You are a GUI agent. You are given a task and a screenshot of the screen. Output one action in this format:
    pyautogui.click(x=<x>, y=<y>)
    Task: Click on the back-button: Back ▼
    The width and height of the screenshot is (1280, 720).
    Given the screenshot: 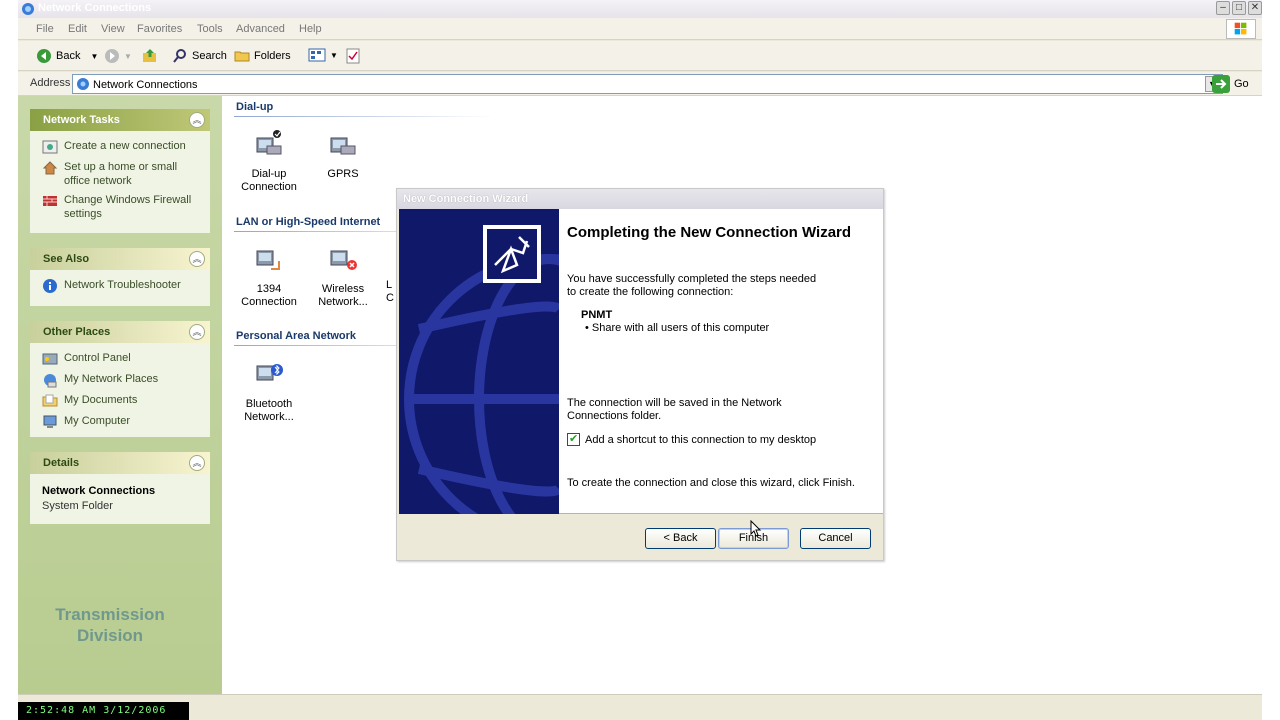 What is the action you would take?
    pyautogui.click(x=67, y=56)
    